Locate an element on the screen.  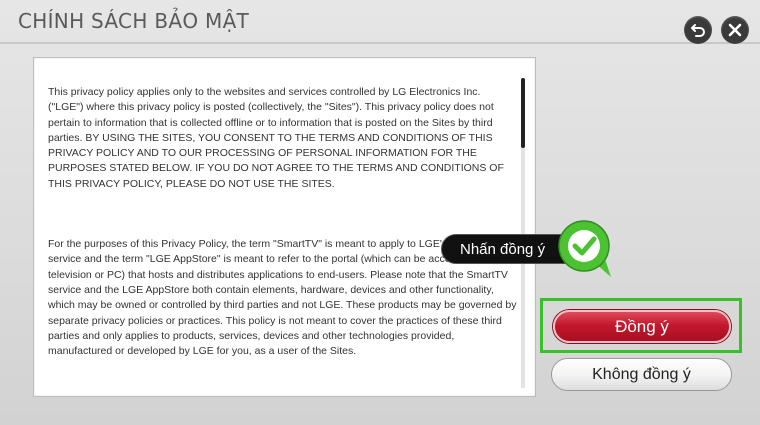
back-arrow-icon is located at coordinates (698, 30).